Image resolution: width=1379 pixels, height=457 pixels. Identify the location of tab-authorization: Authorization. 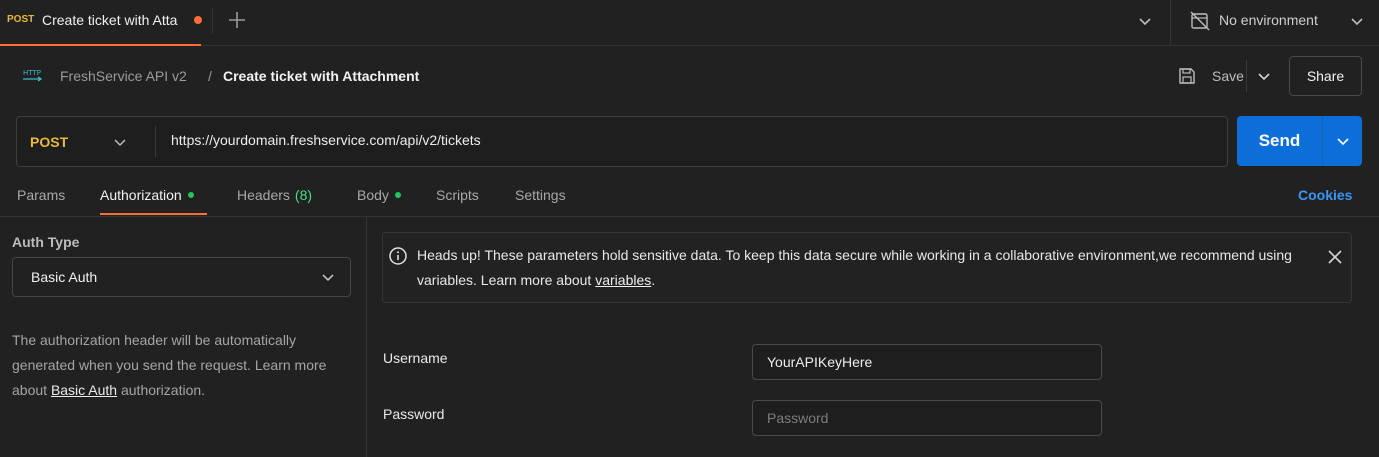
(147, 195).